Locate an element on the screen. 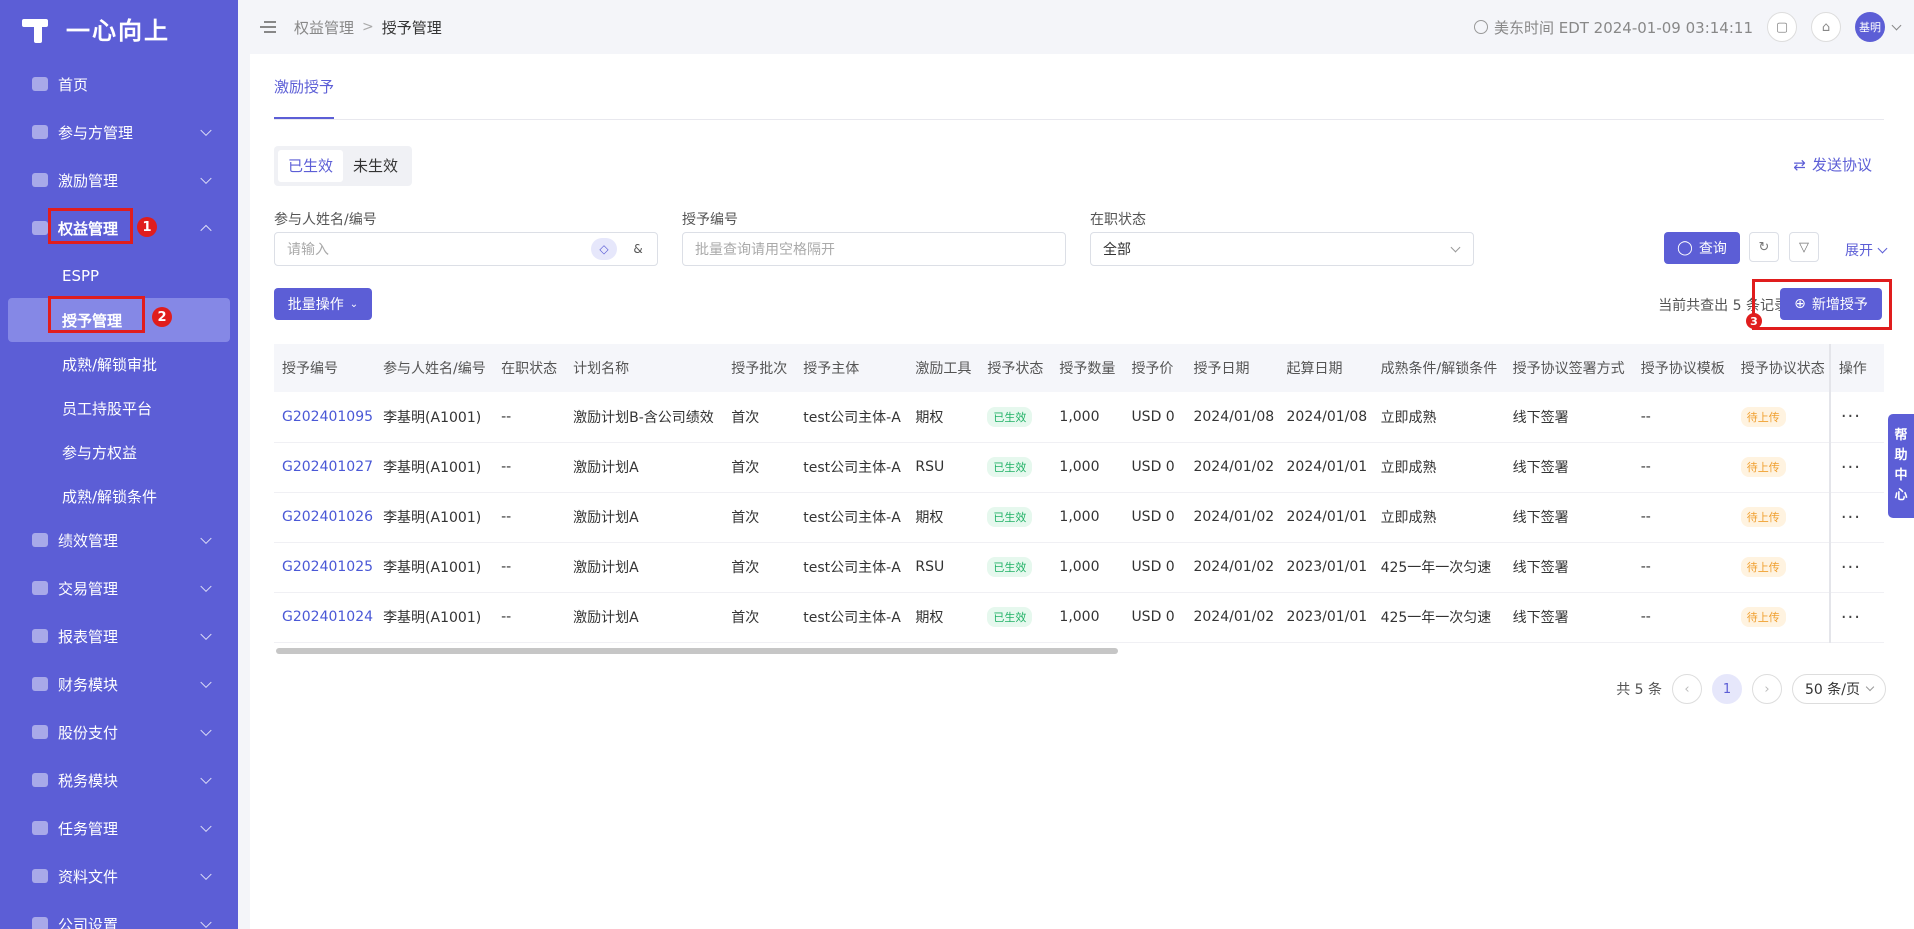 The image size is (1914, 929). sidebar-item-performance: 绩效管理 is located at coordinates (119, 540).